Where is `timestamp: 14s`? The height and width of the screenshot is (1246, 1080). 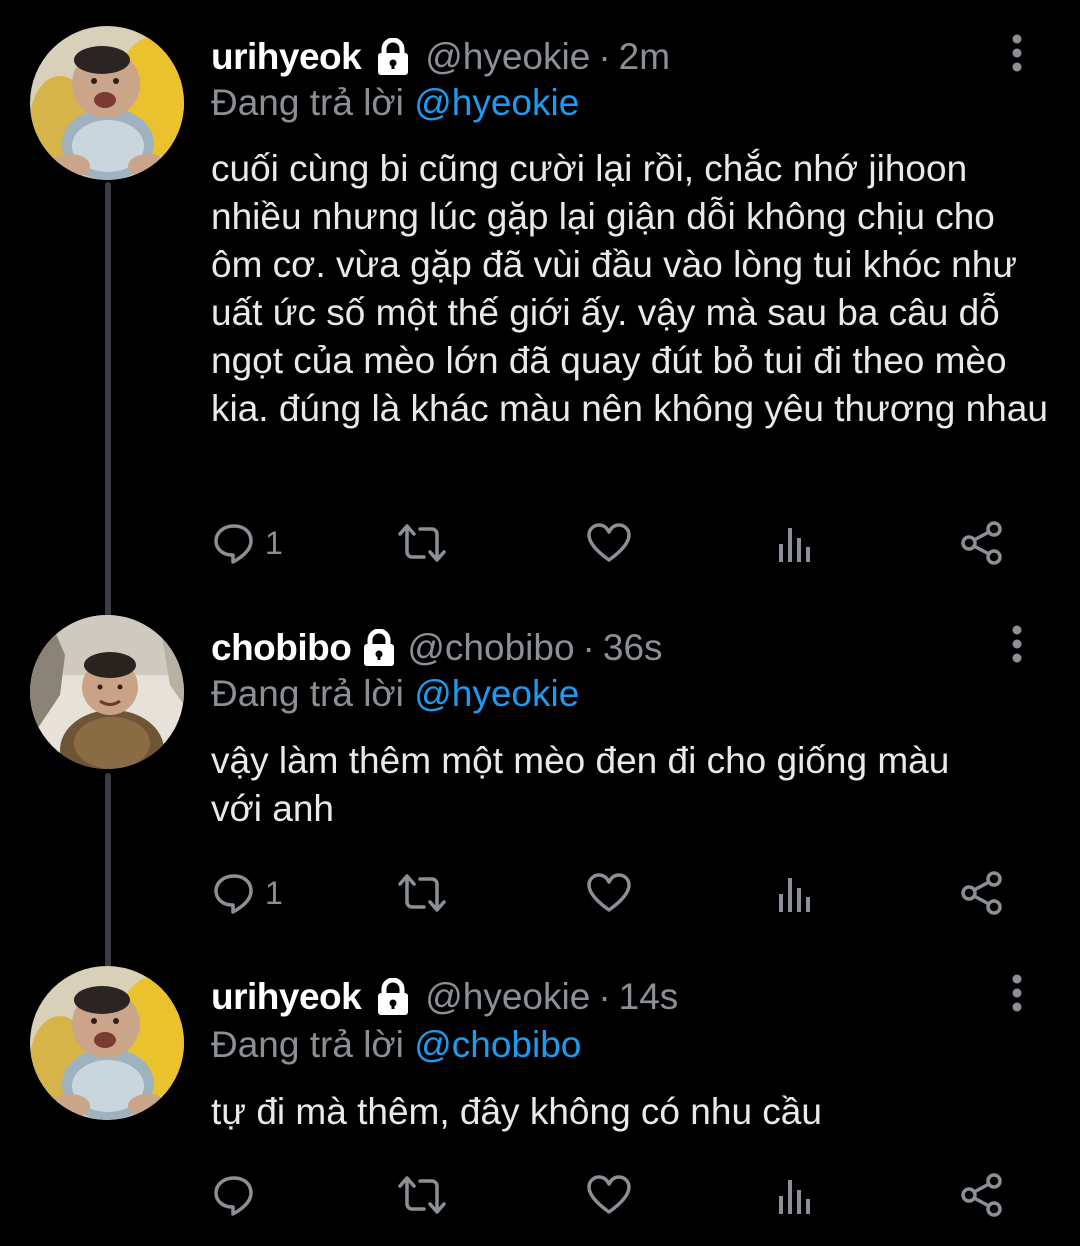
timestamp: 14s is located at coordinates (649, 997).